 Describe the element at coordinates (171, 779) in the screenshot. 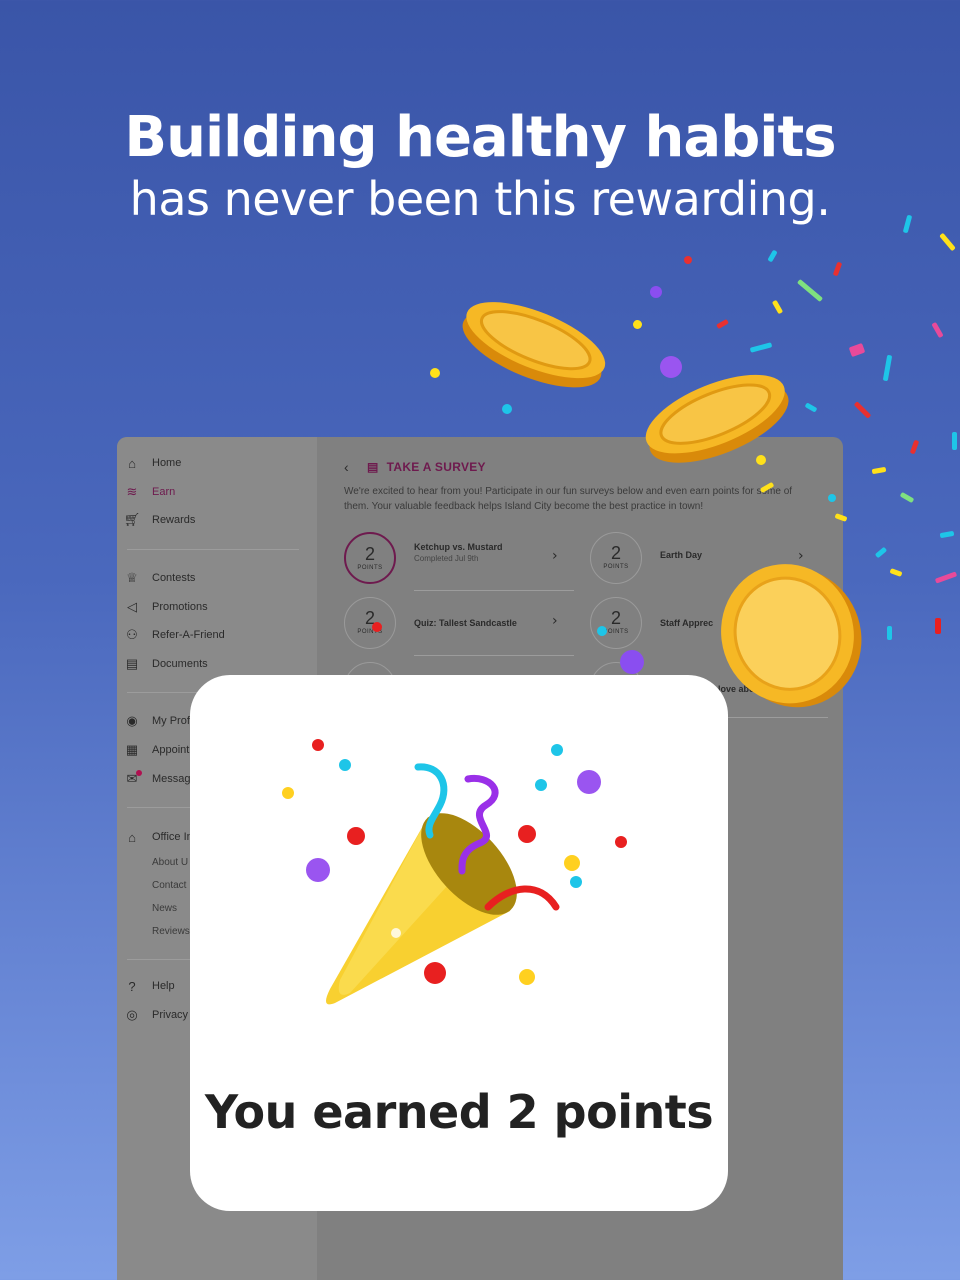

I see `sidebar-item-label: Messag` at that location.